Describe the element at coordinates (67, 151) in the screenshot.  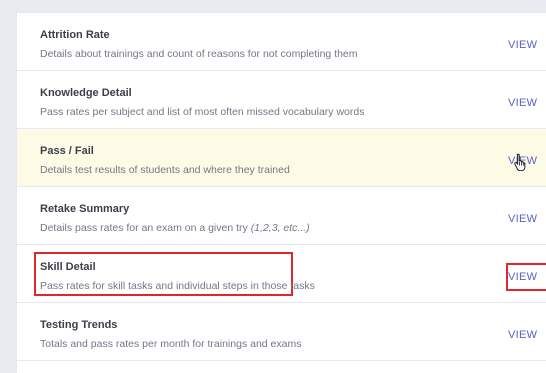
I see `report-title: Pass / Fail` at that location.